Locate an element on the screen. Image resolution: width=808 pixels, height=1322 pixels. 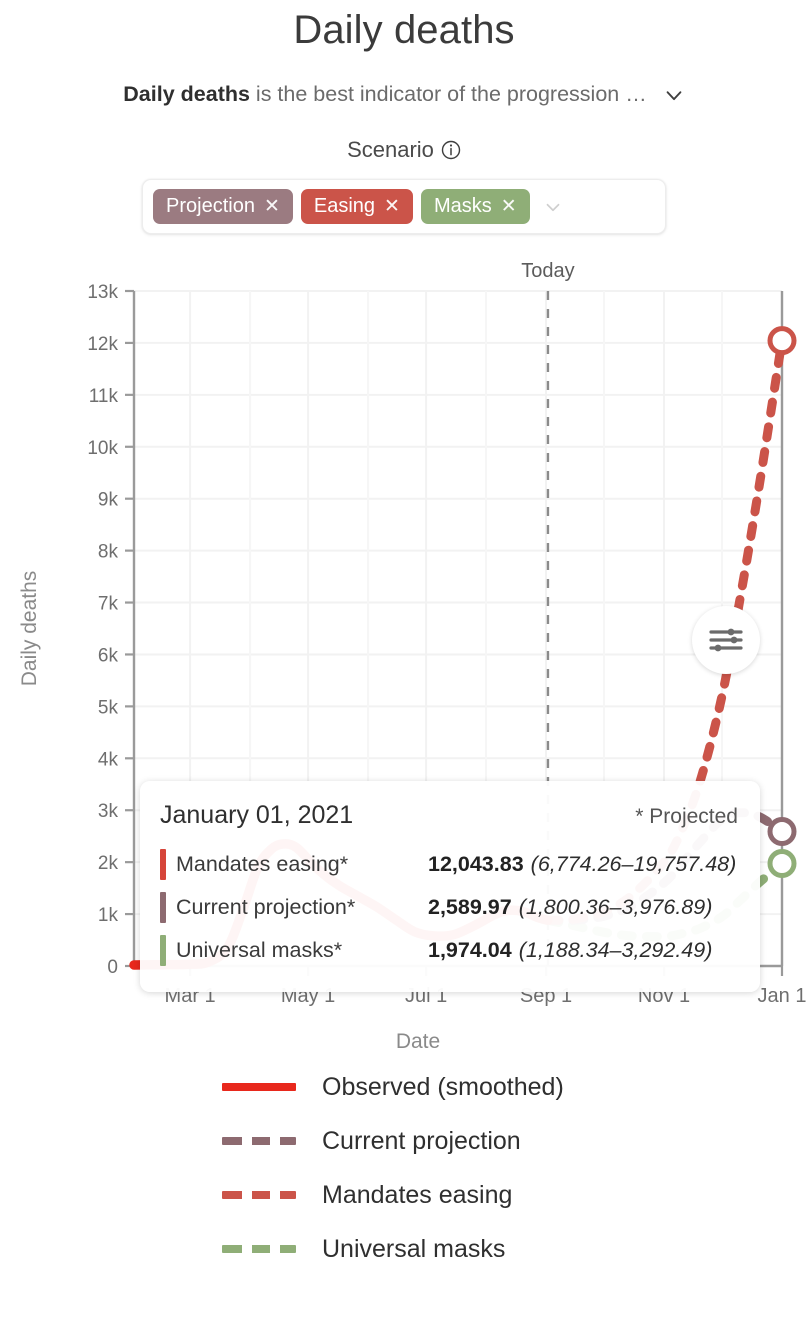
scenario-chip-projection: Projection ✕ is located at coordinates (223, 206).